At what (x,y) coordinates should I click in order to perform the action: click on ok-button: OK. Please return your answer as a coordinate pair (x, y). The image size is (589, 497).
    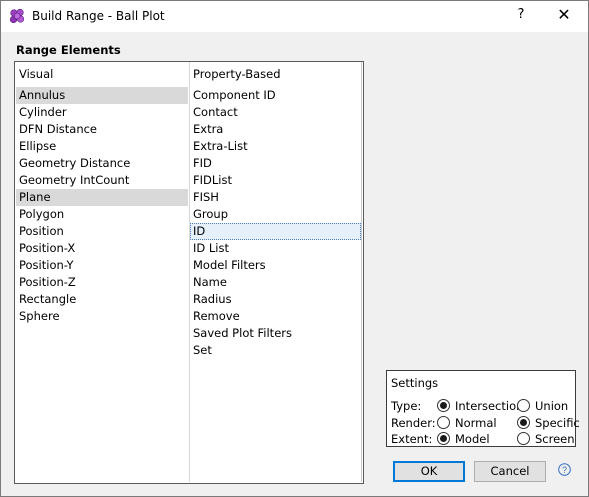
    Looking at the image, I should click on (429, 471).